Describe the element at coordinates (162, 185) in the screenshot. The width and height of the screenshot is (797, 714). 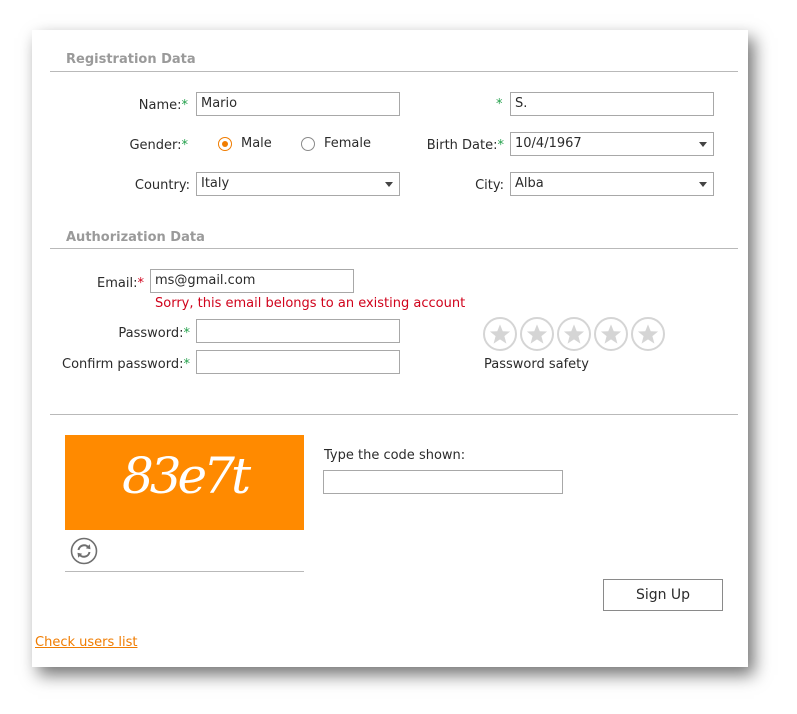
I see `country-label: Country:` at that location.